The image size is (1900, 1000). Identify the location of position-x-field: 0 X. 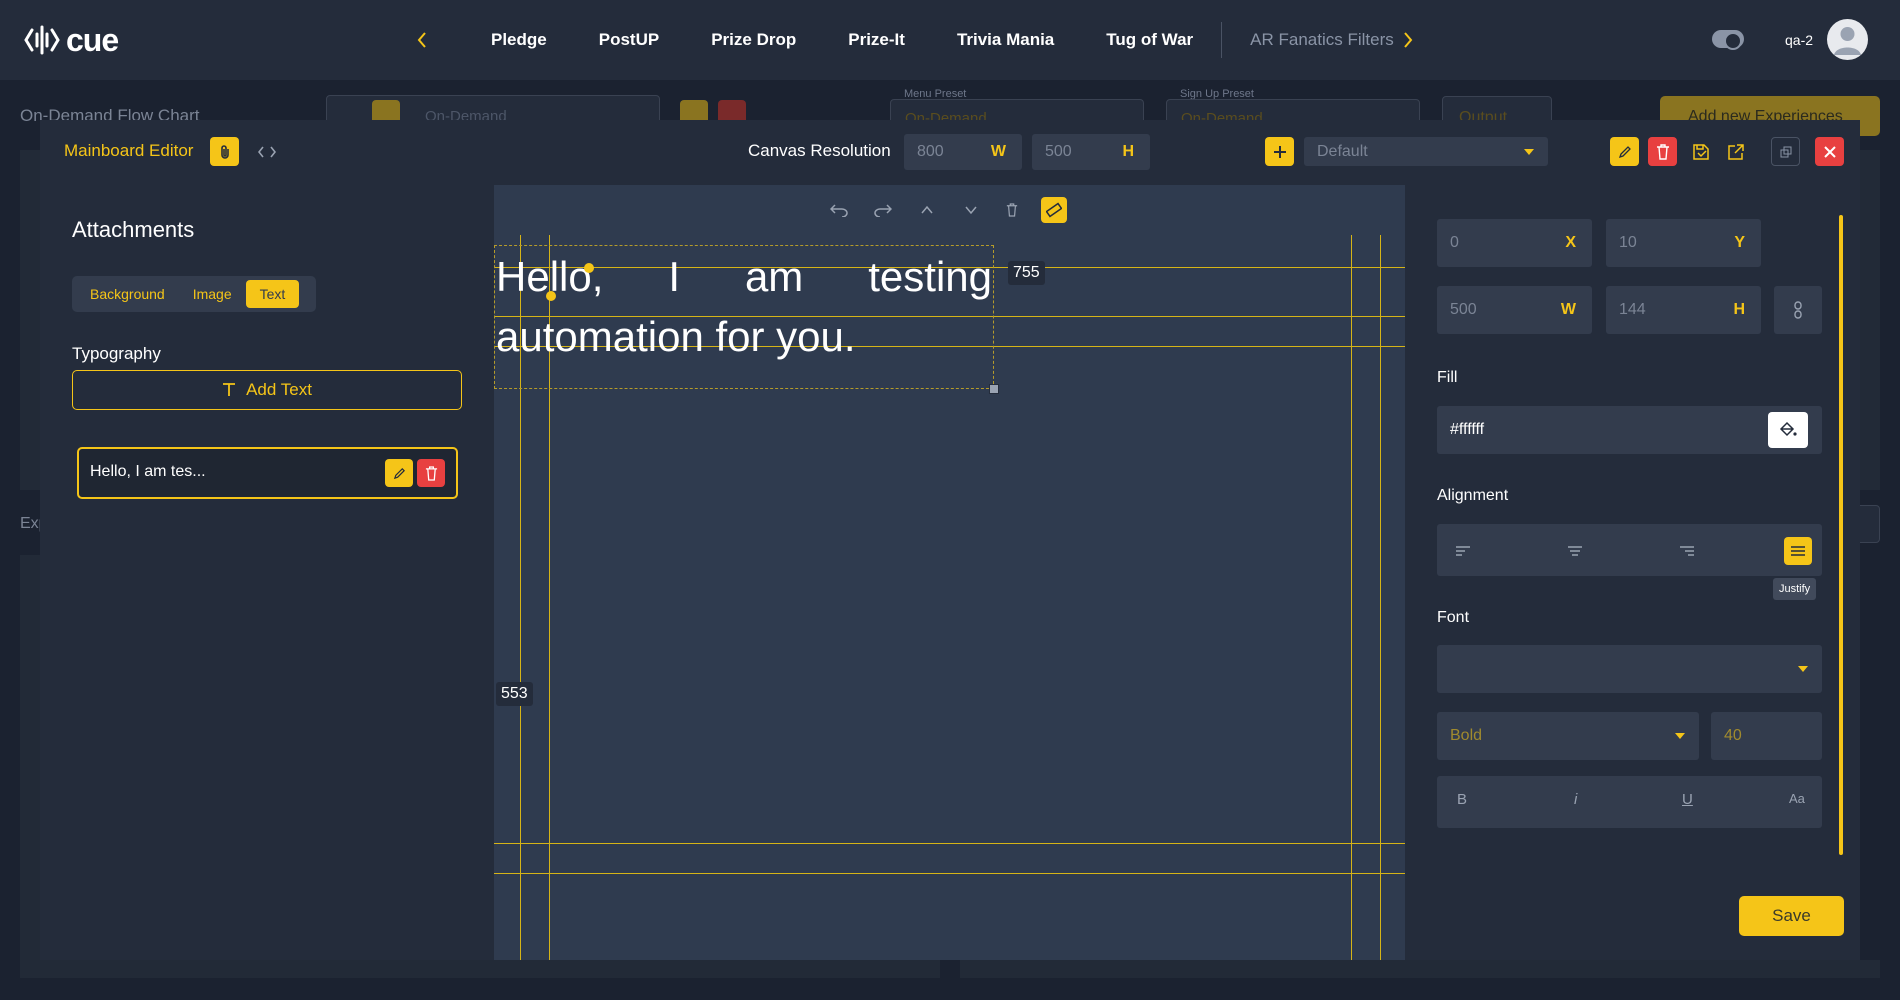
(1514, 243).